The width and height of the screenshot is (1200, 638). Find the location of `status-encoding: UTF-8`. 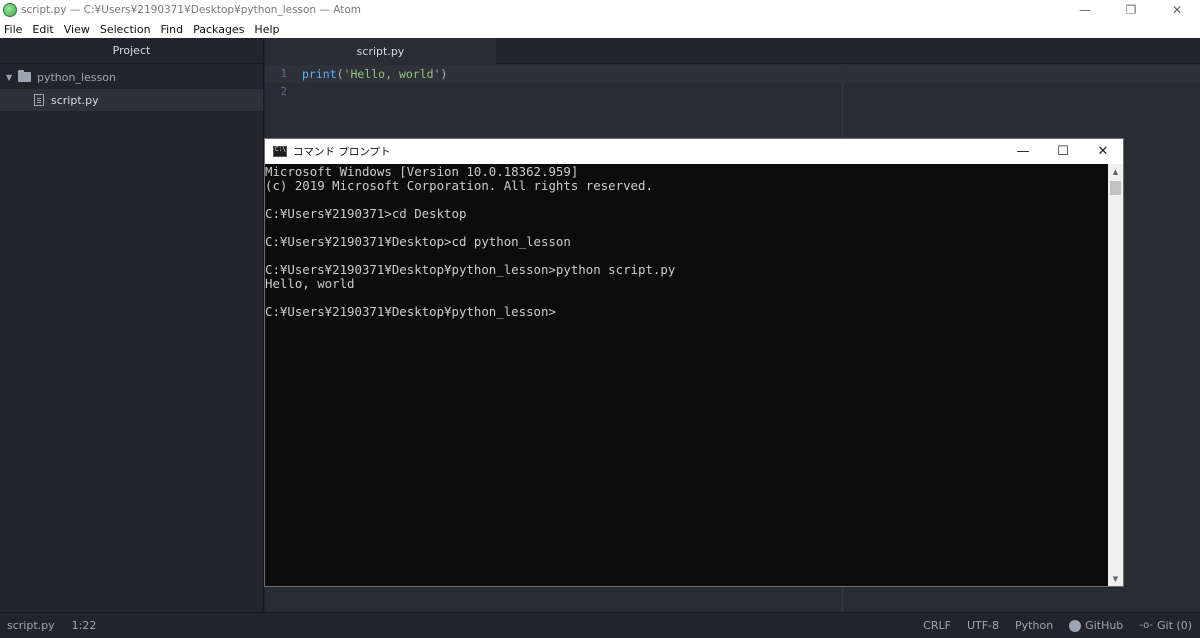

status-encoding: UTF-8 is located at coordinates (983, 625).